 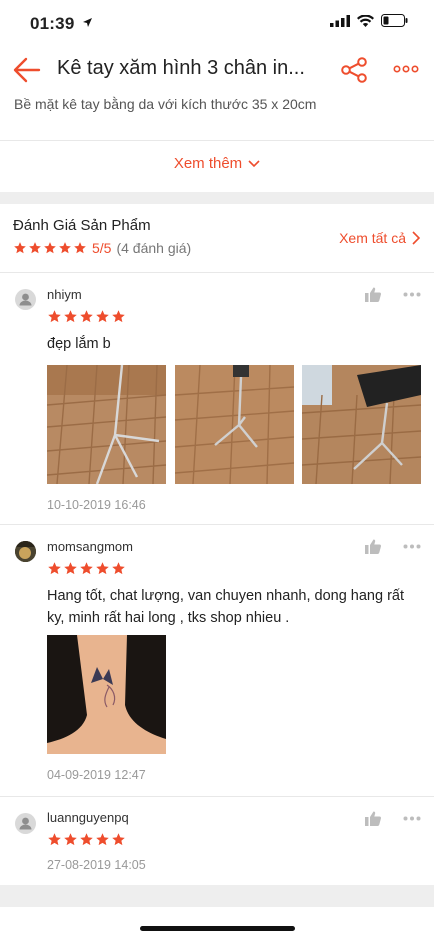 What do you see at coordinates (96, 865) in the screenshot?
I see `review-date: 27-08-2019 14:05` at bounding box center [96, 865].